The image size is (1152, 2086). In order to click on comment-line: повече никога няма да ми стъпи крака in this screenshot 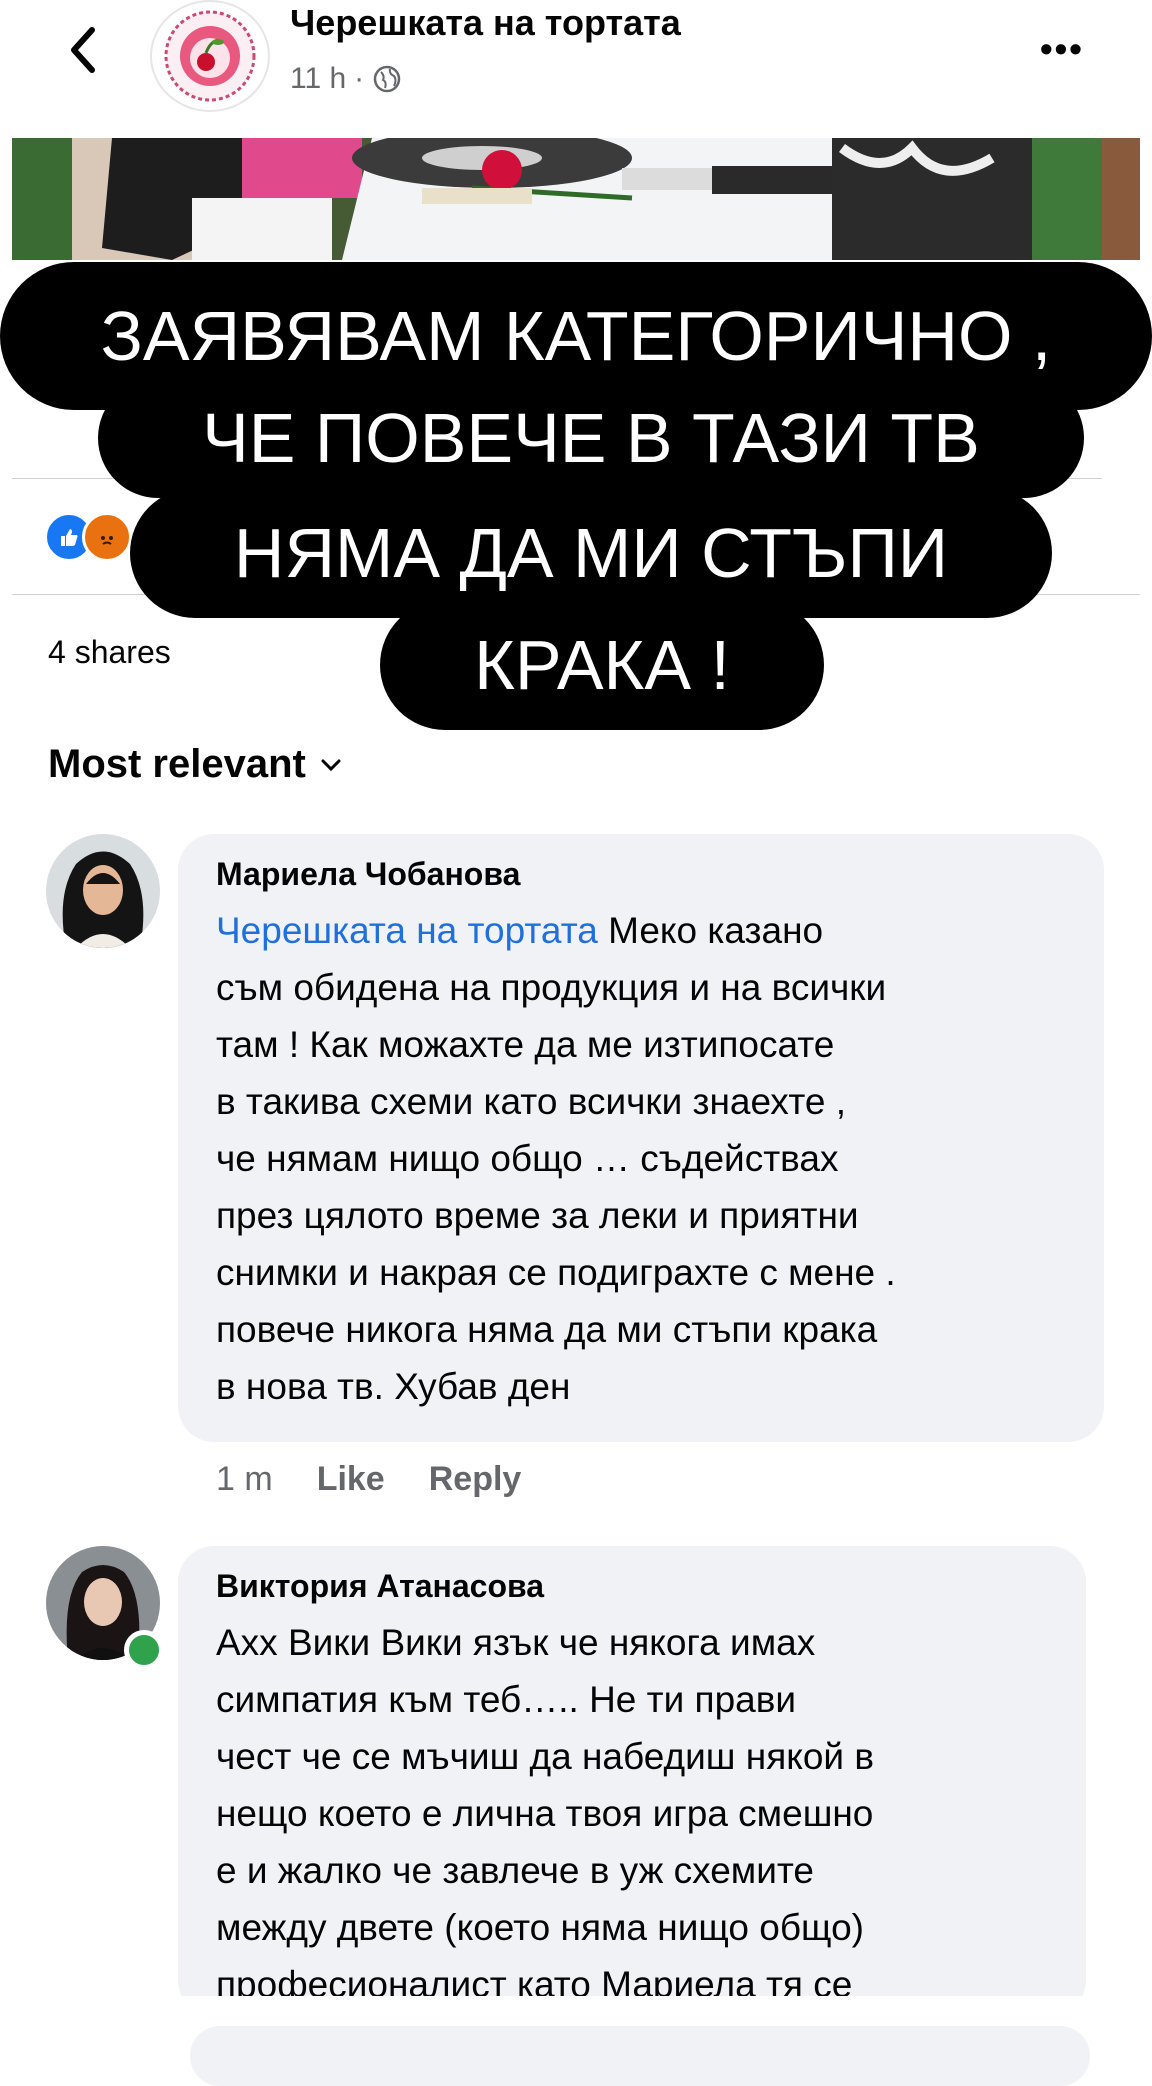, I will do `click(547, 1329)`.